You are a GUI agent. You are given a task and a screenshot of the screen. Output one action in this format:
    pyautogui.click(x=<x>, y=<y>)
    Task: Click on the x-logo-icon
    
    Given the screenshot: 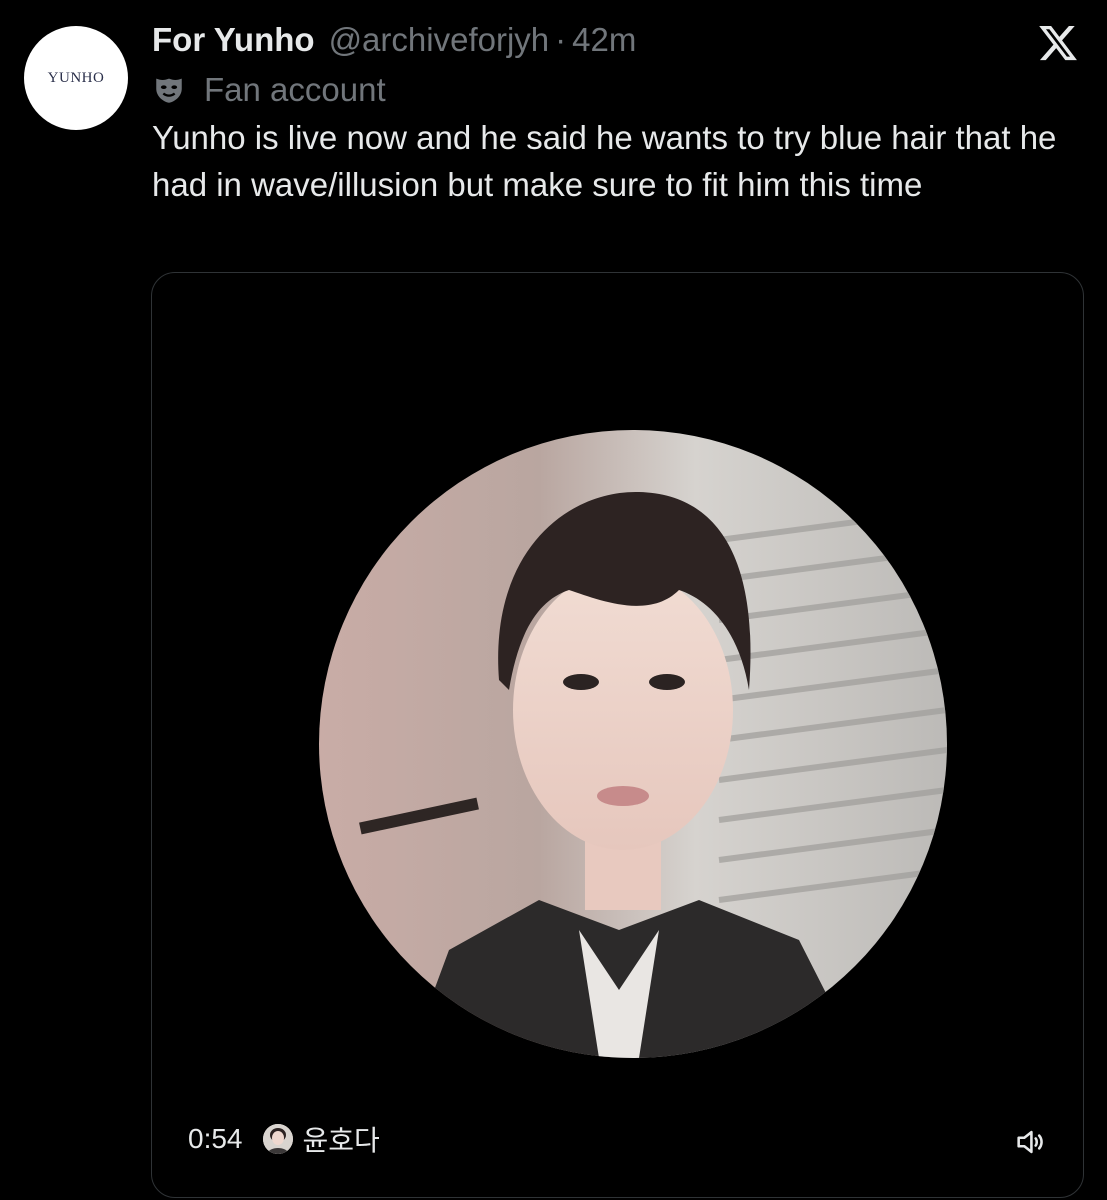 What is the action you would take?
    pyautogui.click(x=1058, y=43)
    